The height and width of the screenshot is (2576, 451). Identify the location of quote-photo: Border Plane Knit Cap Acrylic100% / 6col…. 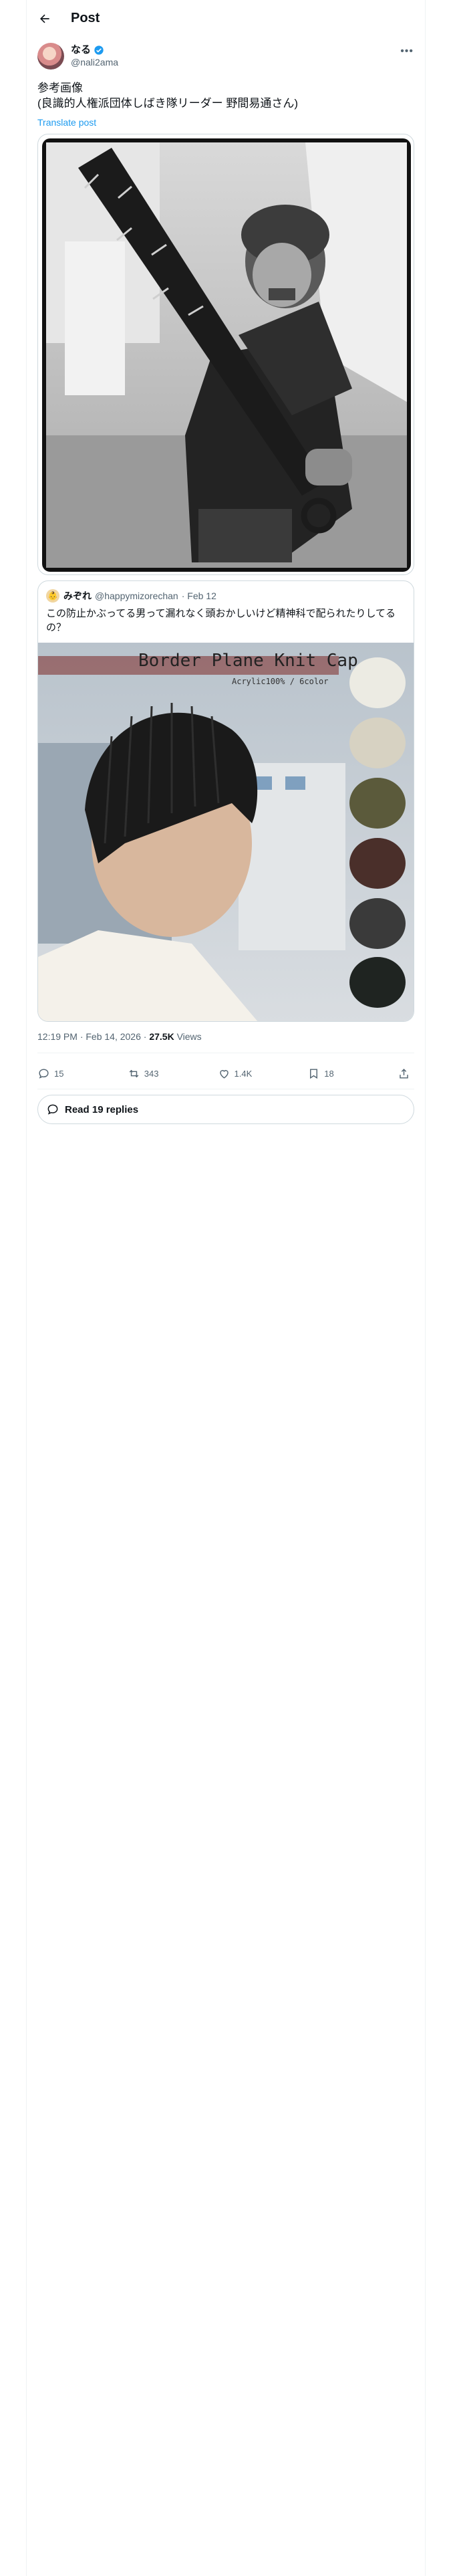
(226, 832).